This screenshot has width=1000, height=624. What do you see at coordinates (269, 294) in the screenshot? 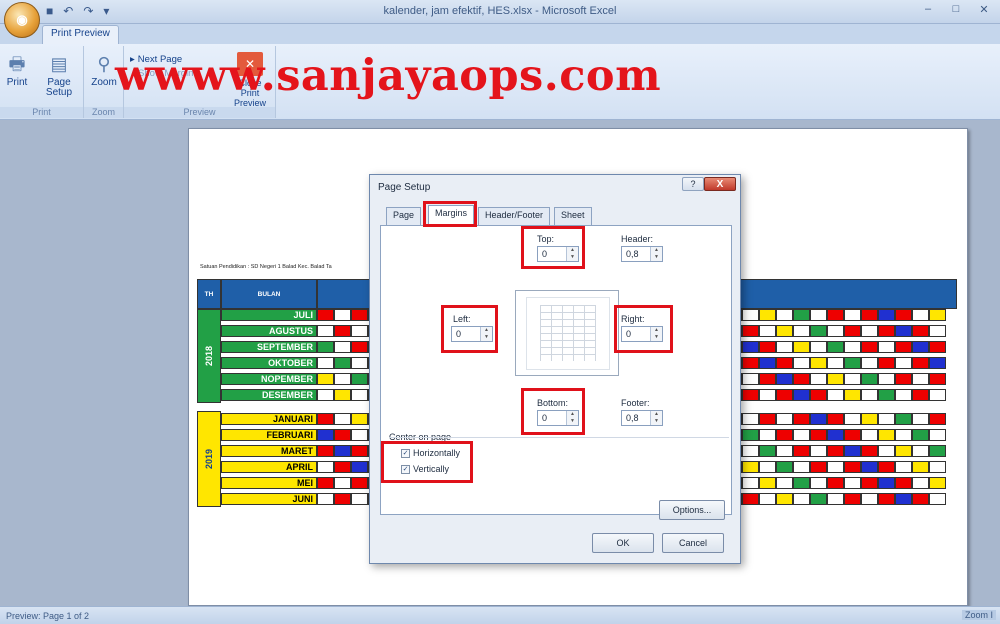
I see `bulan-header: BULAN` at bounding box center [269, 294].